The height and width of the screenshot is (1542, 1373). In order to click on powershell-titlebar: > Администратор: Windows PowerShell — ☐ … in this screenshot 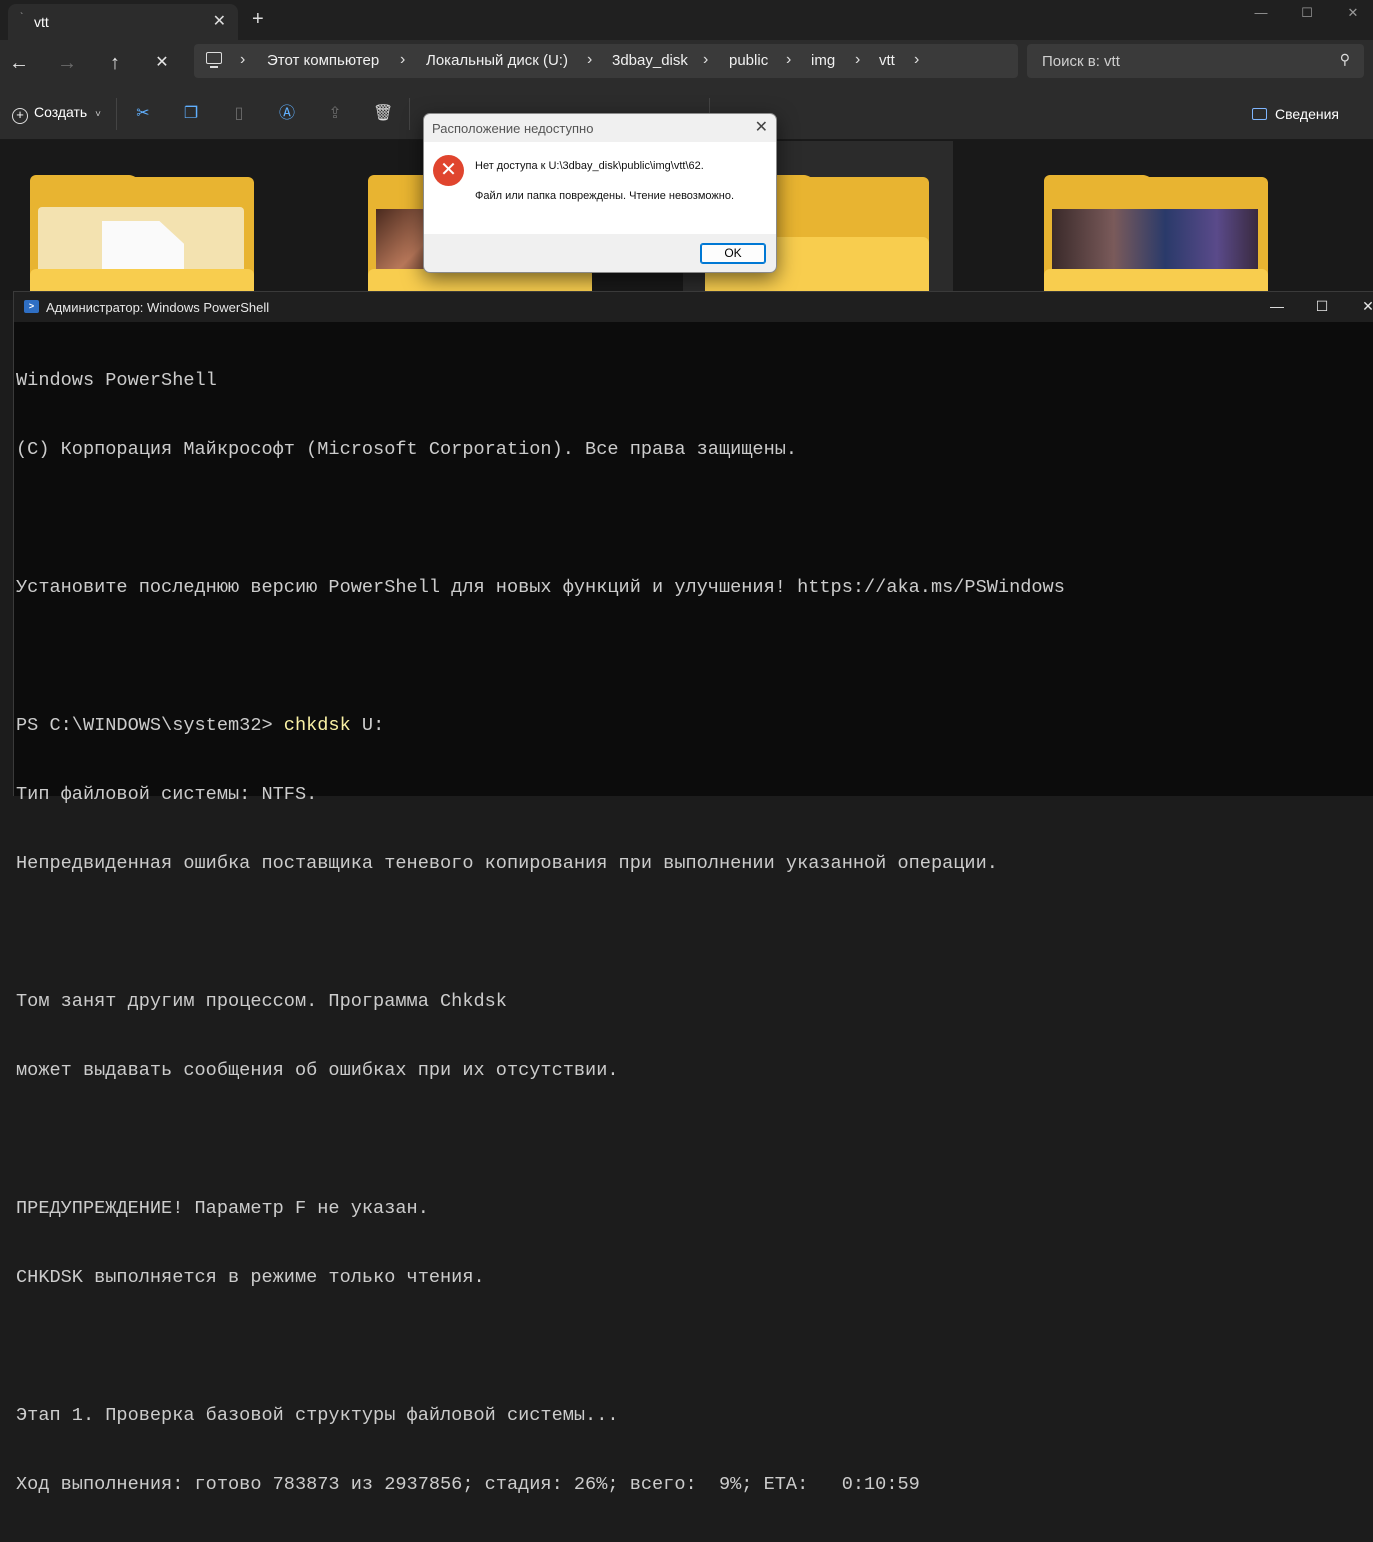, I will do `click(693, 307)`.